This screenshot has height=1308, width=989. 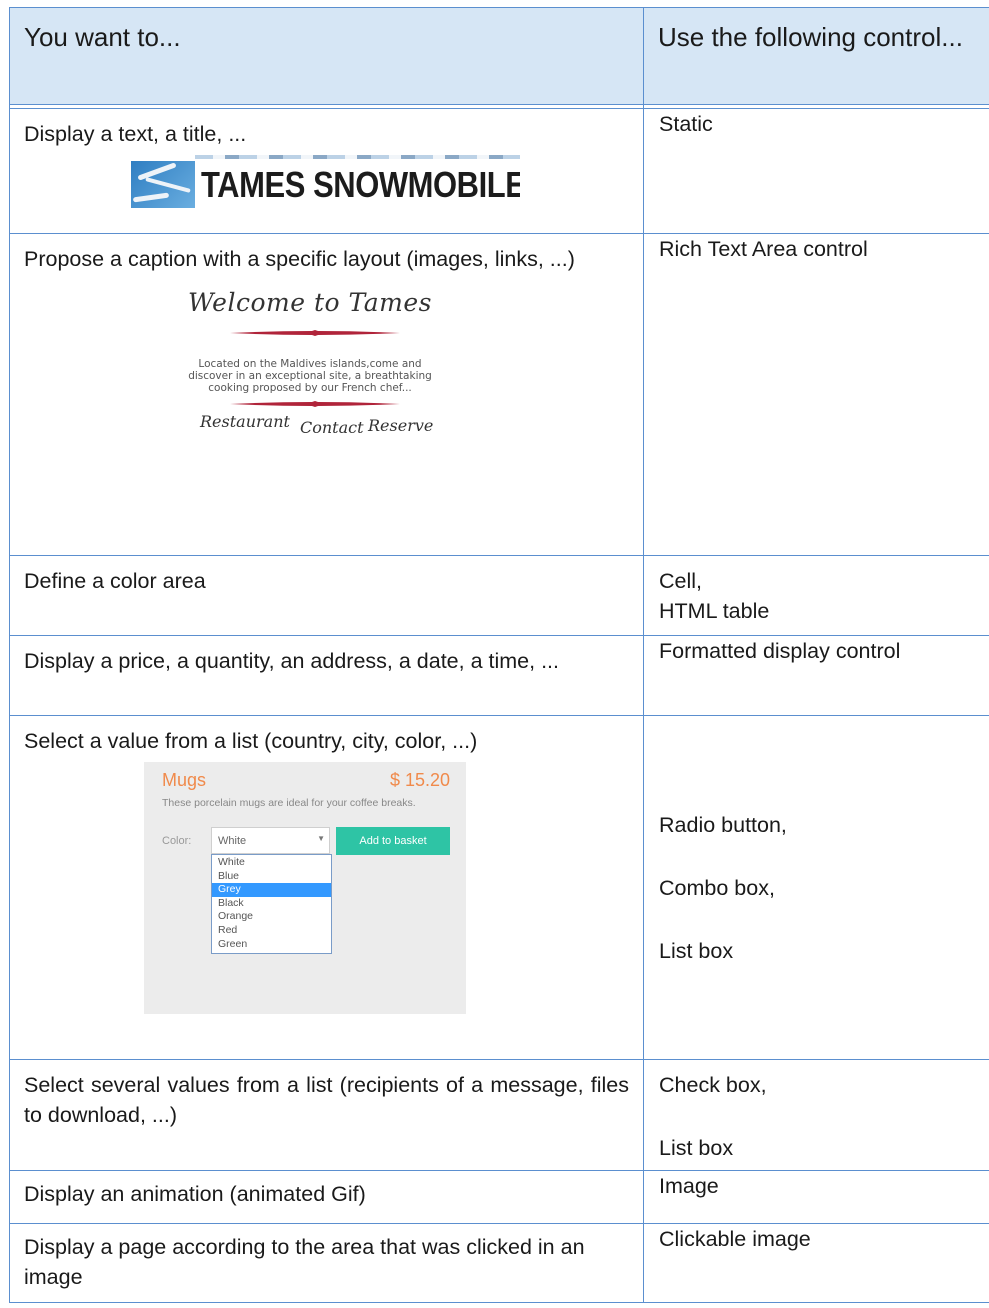 What do you see at coordinates (816, 1197) in the screenshot?
I see `control-cell: Image` at bounding box center [816, 1197].